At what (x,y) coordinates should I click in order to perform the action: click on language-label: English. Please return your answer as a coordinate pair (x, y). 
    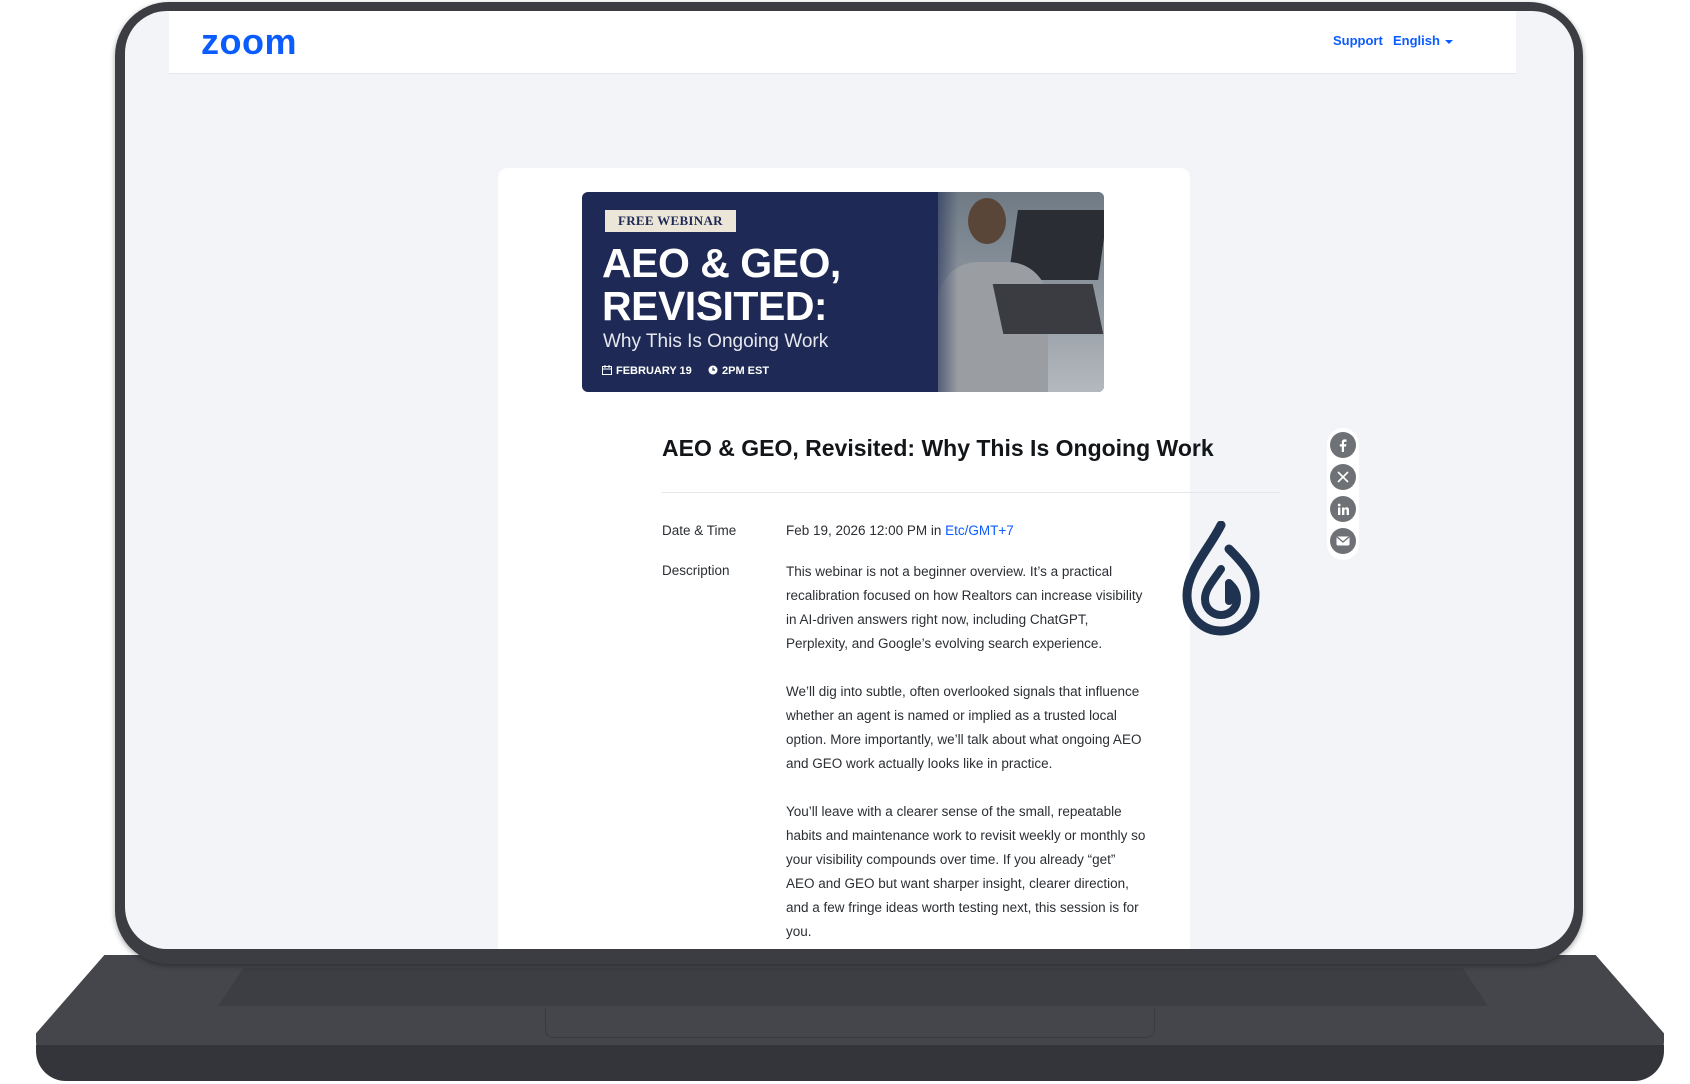
    Looking at the image, I should click on (1416, 40).